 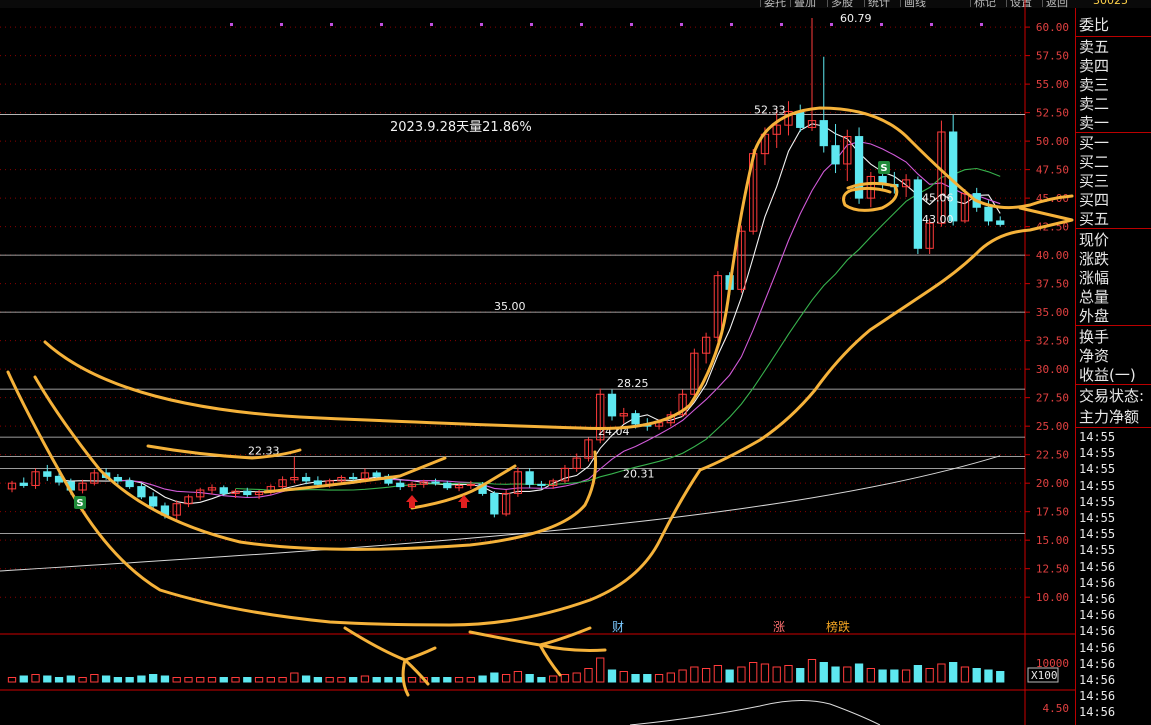 What do you see at coordinates (856, 18) in the screenshot?
I see `price-label: 60.79` at bounding box center [856, 18].